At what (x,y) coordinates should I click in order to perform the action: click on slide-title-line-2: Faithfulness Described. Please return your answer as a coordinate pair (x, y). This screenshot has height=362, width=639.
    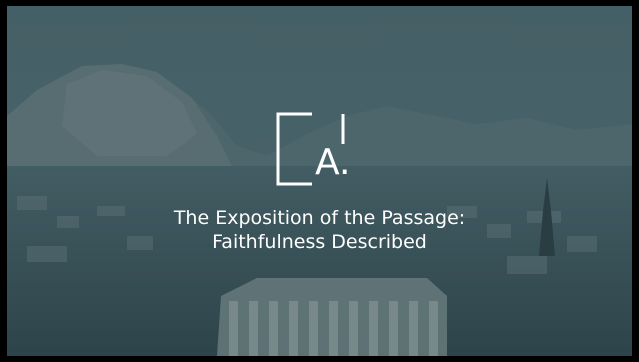
    Looking at the image, I should click on (319, 242).